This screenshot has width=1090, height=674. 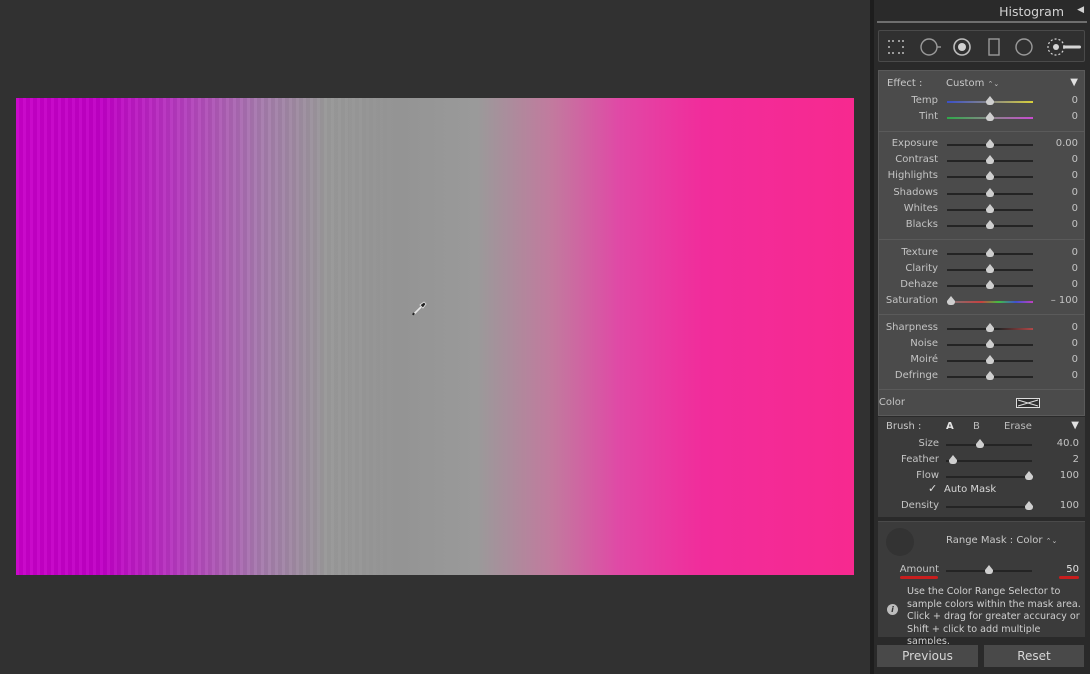 What do you see at coordinates (905, 83) in the screenshot?
I see `effect-label: Effect :` at bounding box center [905, 83].